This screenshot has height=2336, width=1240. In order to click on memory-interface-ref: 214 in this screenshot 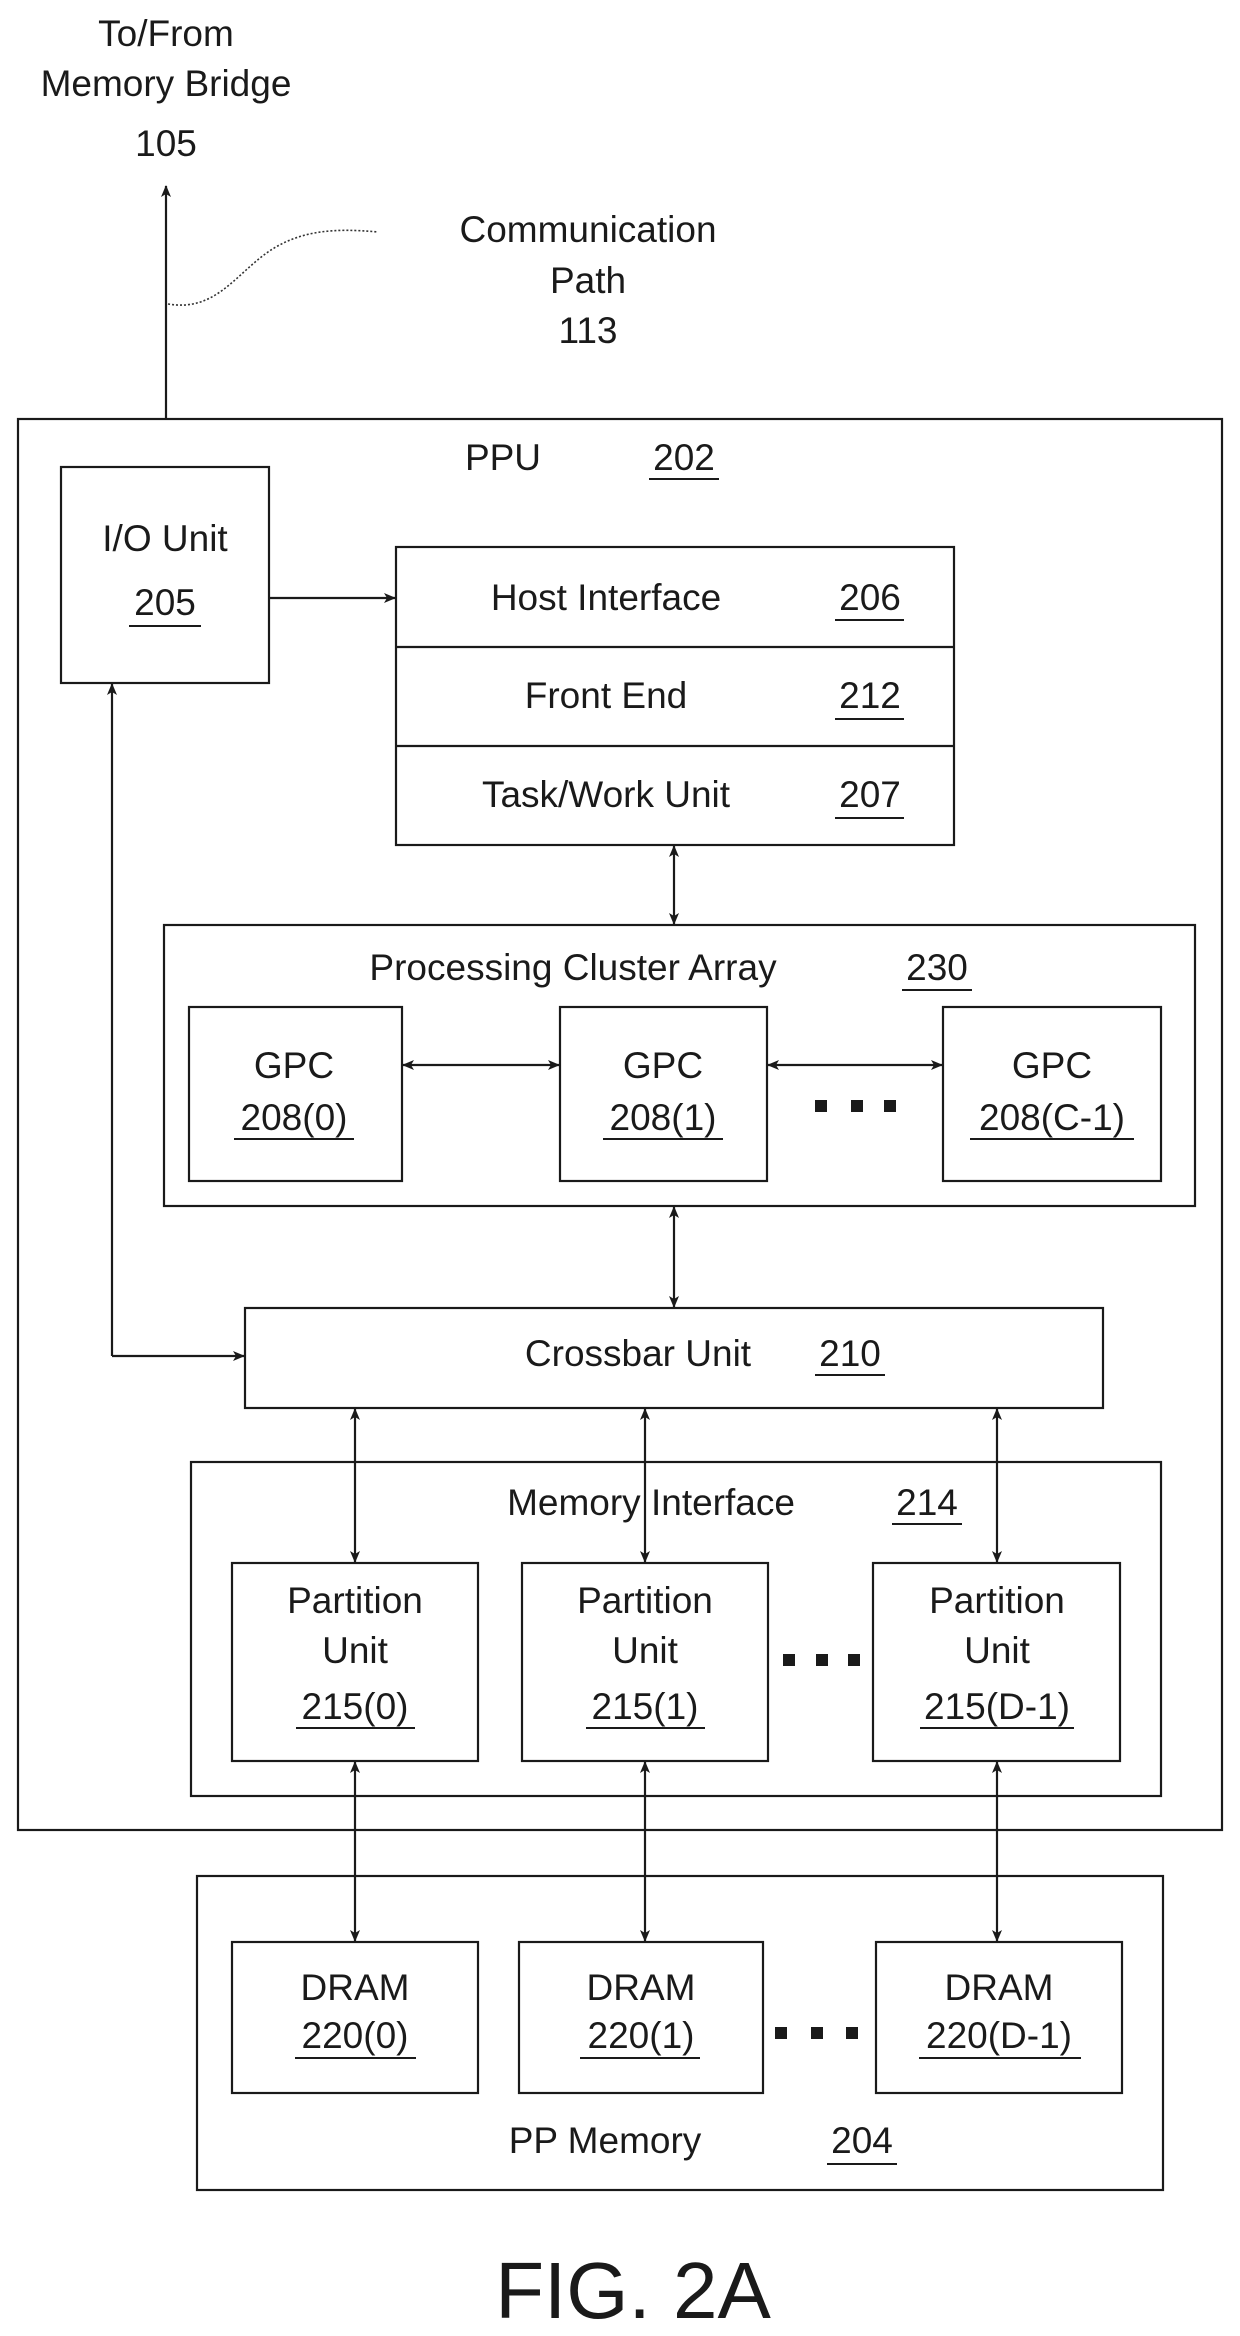, I will do `click(927, 1502)`.